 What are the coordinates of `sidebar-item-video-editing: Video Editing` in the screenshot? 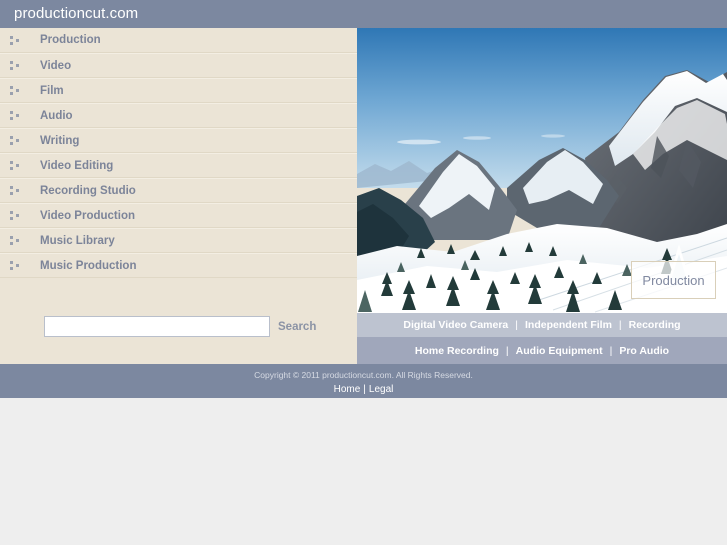 It's located at (178, 165).